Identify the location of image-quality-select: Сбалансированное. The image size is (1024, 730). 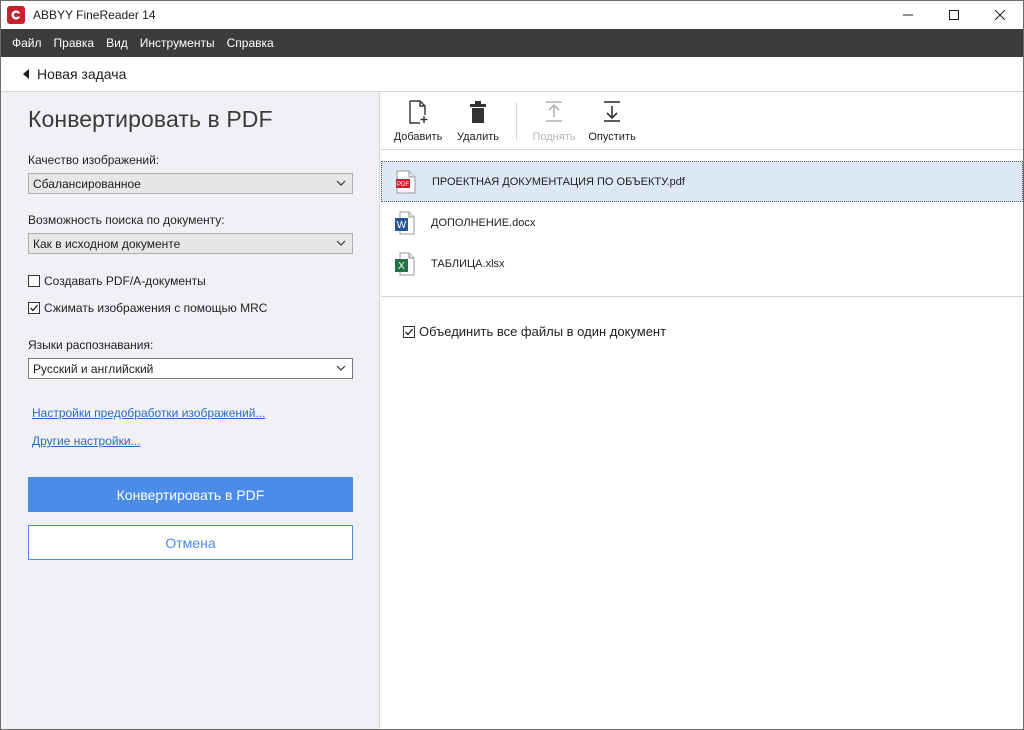
(190, 183).